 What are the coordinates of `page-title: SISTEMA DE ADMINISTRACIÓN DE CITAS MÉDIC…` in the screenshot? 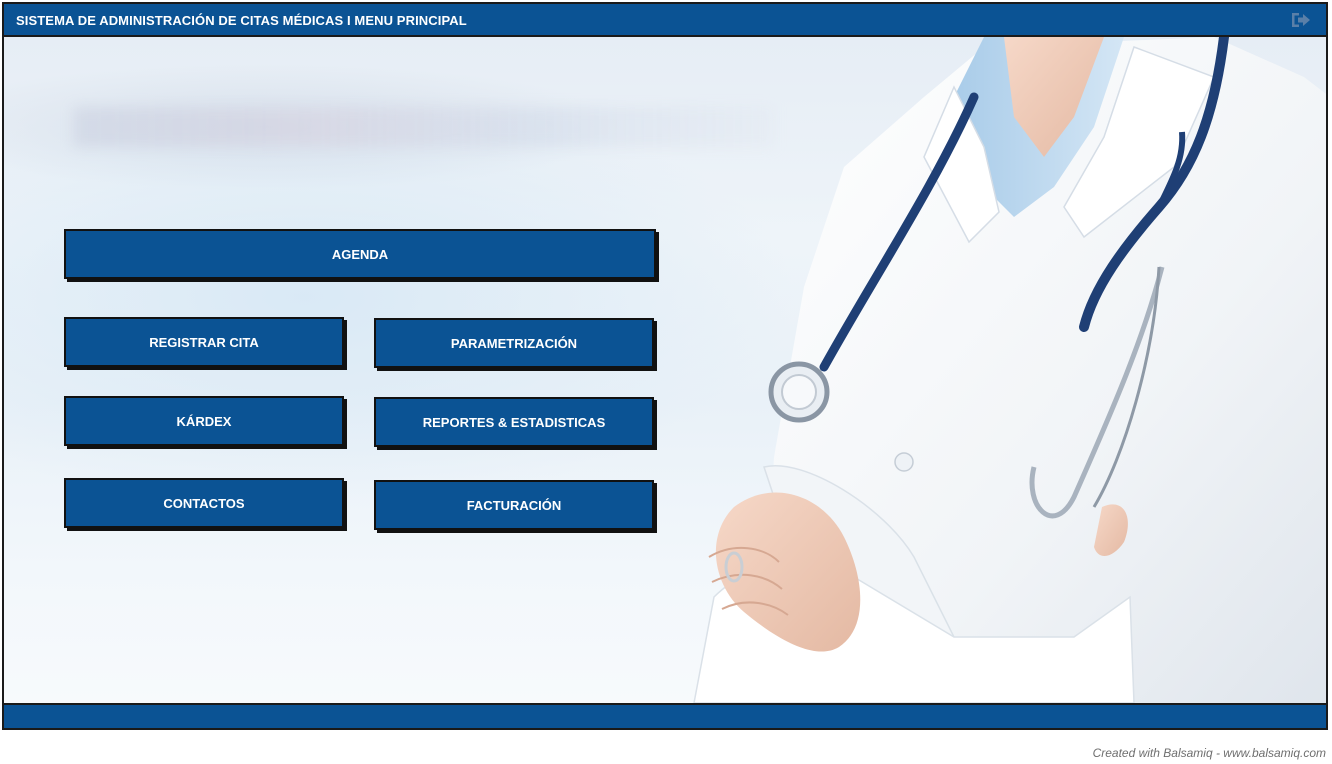 It's located at (241, 20).